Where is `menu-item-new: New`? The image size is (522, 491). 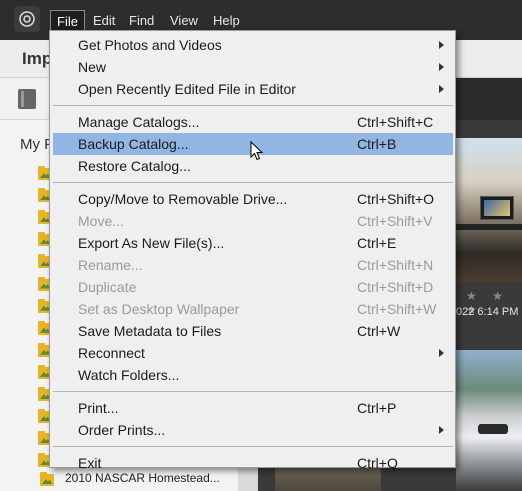
menu-item-new: New is located at coordinates (253, 67).